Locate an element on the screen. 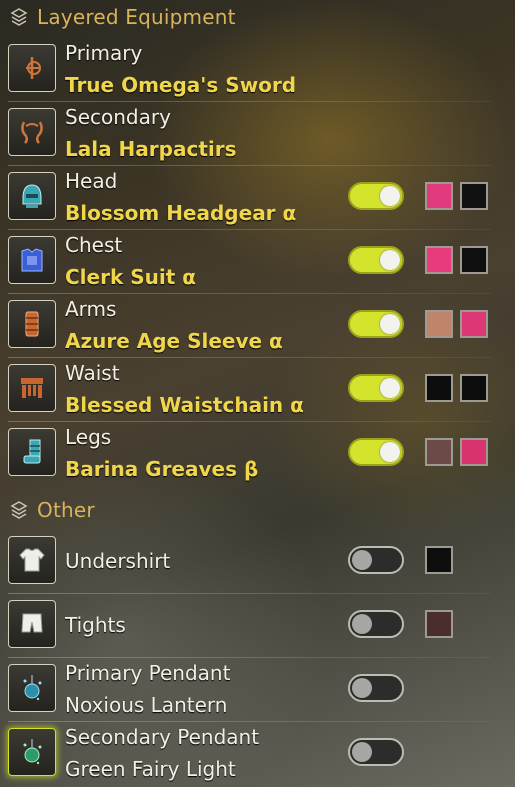  slot-label: Chest is located at coordinates (94, 245).